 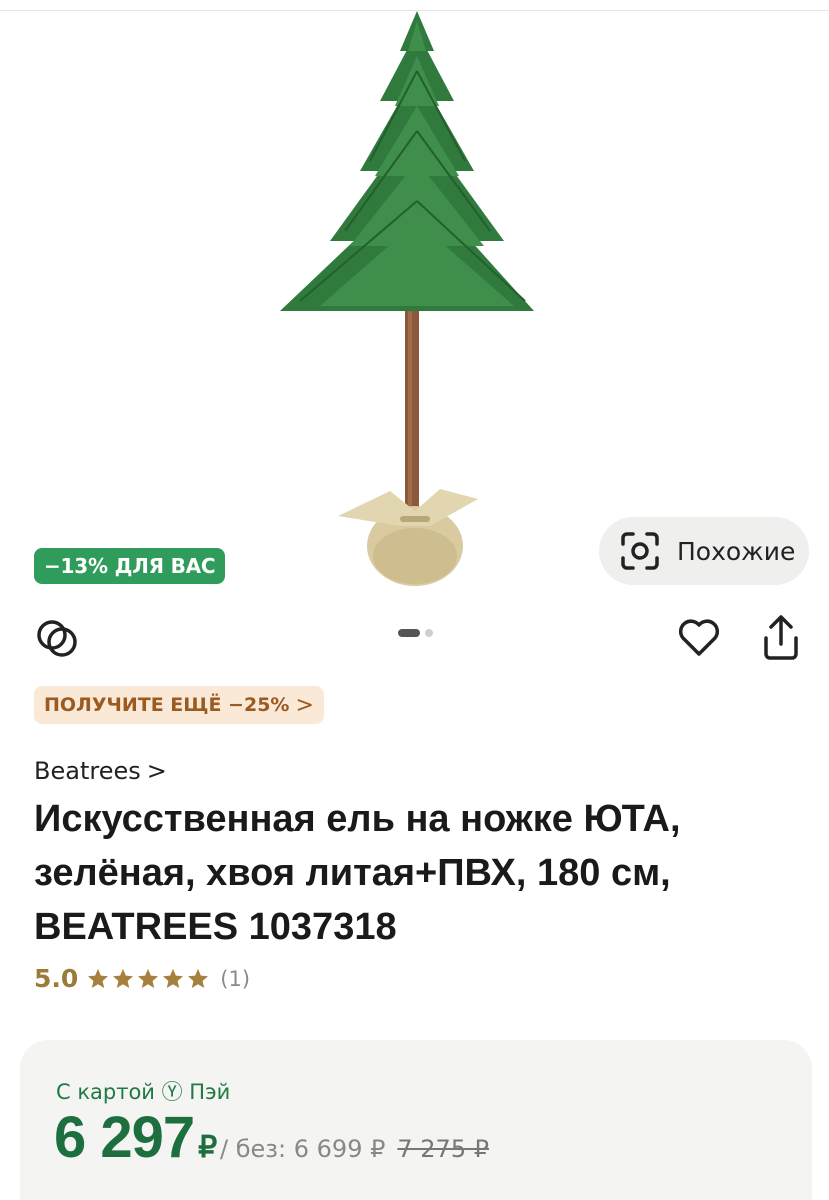 What do you see at coordinates (235, 979) in the screenshot?
I see `reviews-count: (1)` at bounding box center [235, 979].